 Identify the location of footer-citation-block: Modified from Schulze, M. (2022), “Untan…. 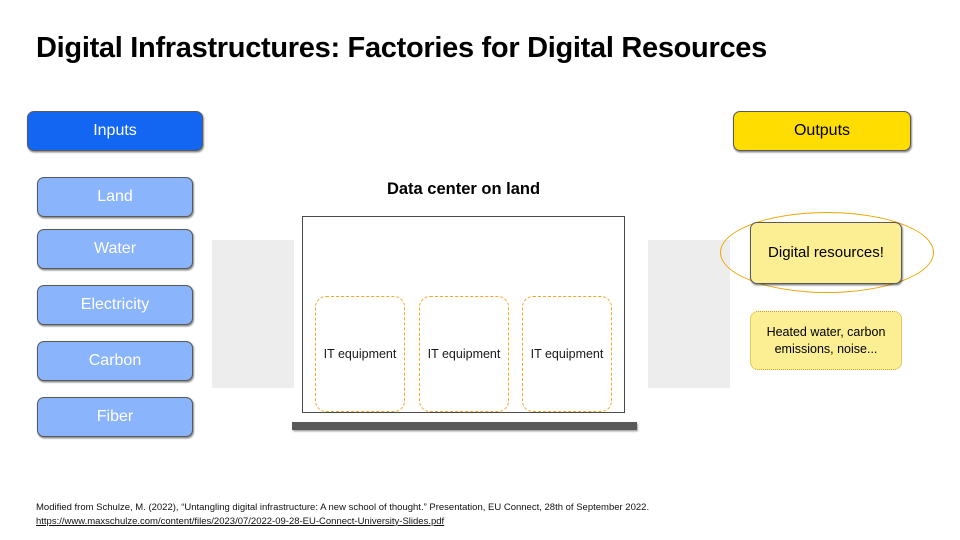
(342, 515).